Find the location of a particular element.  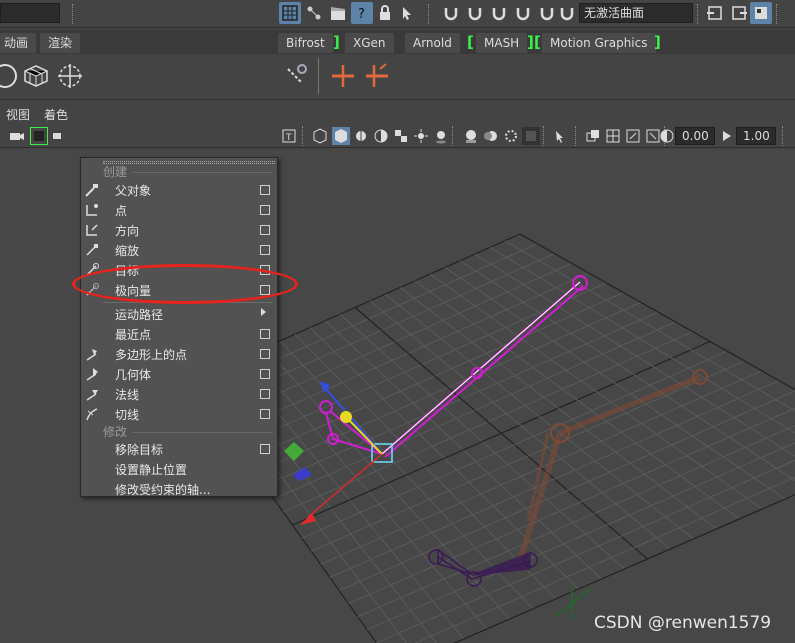

ik-handle-icon is located at coordinates (343, 76).